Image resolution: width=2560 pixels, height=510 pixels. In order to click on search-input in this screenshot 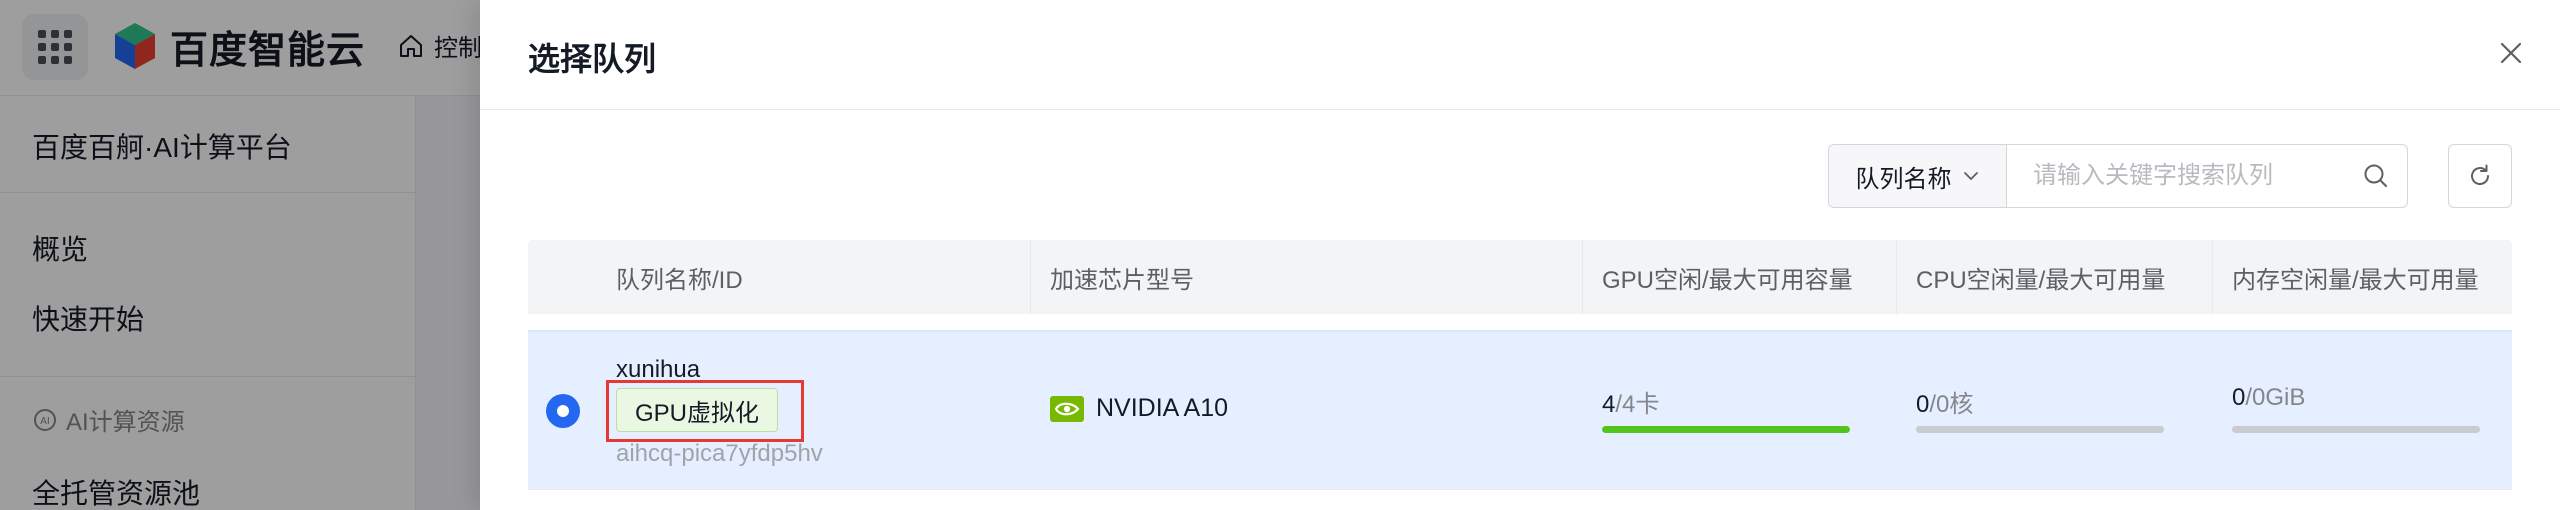, I will do `click(2176, 176)`.